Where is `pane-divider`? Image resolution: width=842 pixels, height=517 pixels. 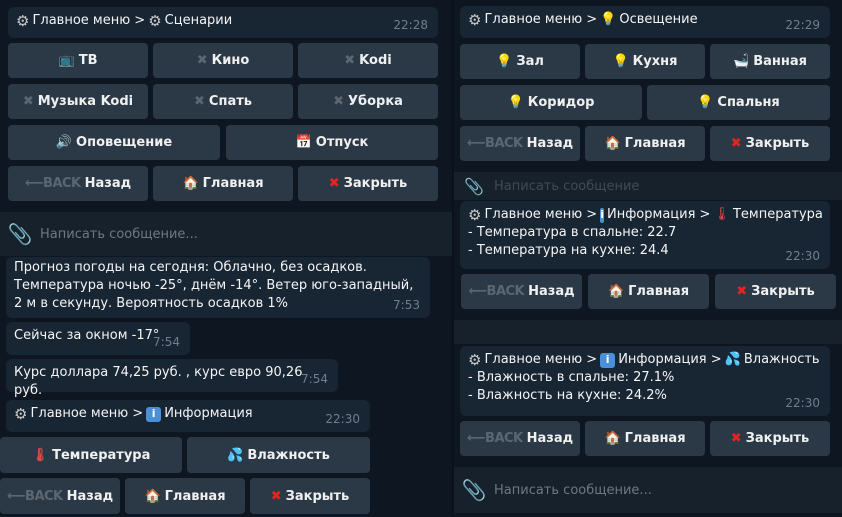 pane-divider is located at coordinates (453, 258).